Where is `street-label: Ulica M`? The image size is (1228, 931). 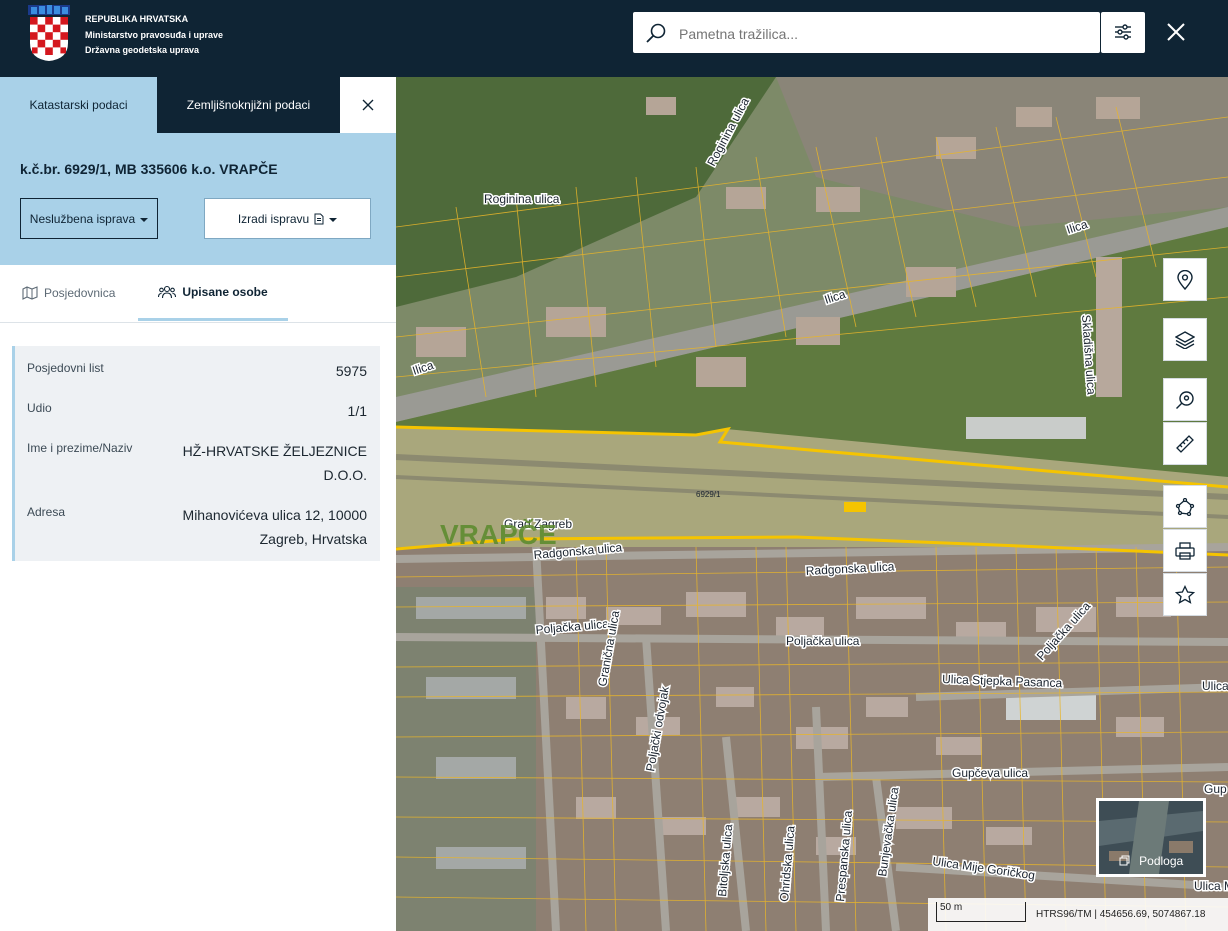 street-label: Ulica M is located at coordinates (1211, 886).